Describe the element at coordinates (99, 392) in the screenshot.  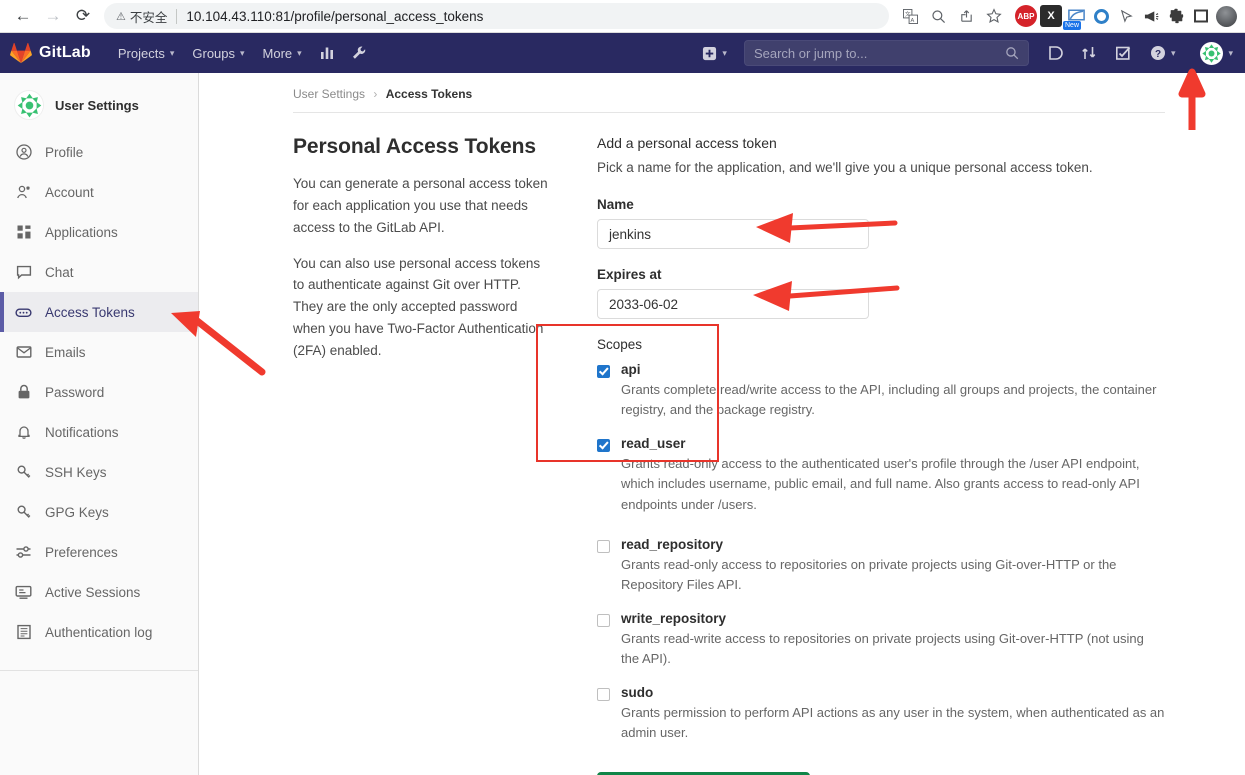
I see `sidebar-item-password: Password` at that location.